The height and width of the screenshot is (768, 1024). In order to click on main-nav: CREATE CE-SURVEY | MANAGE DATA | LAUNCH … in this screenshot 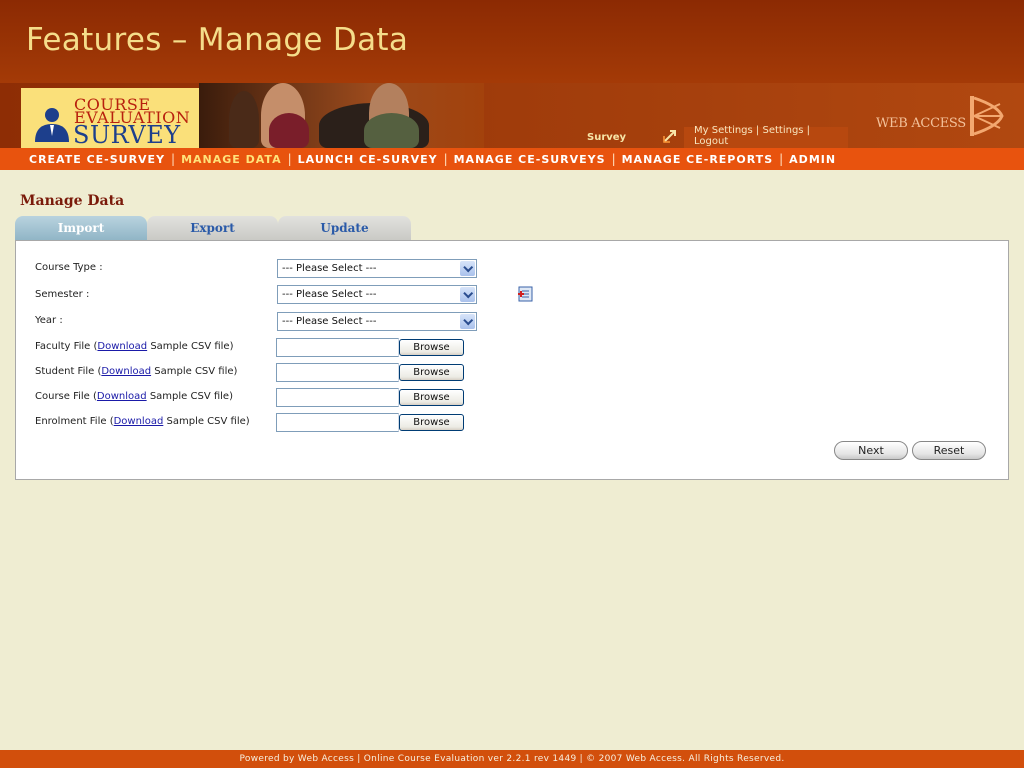, I will do `click(512, 159)`.